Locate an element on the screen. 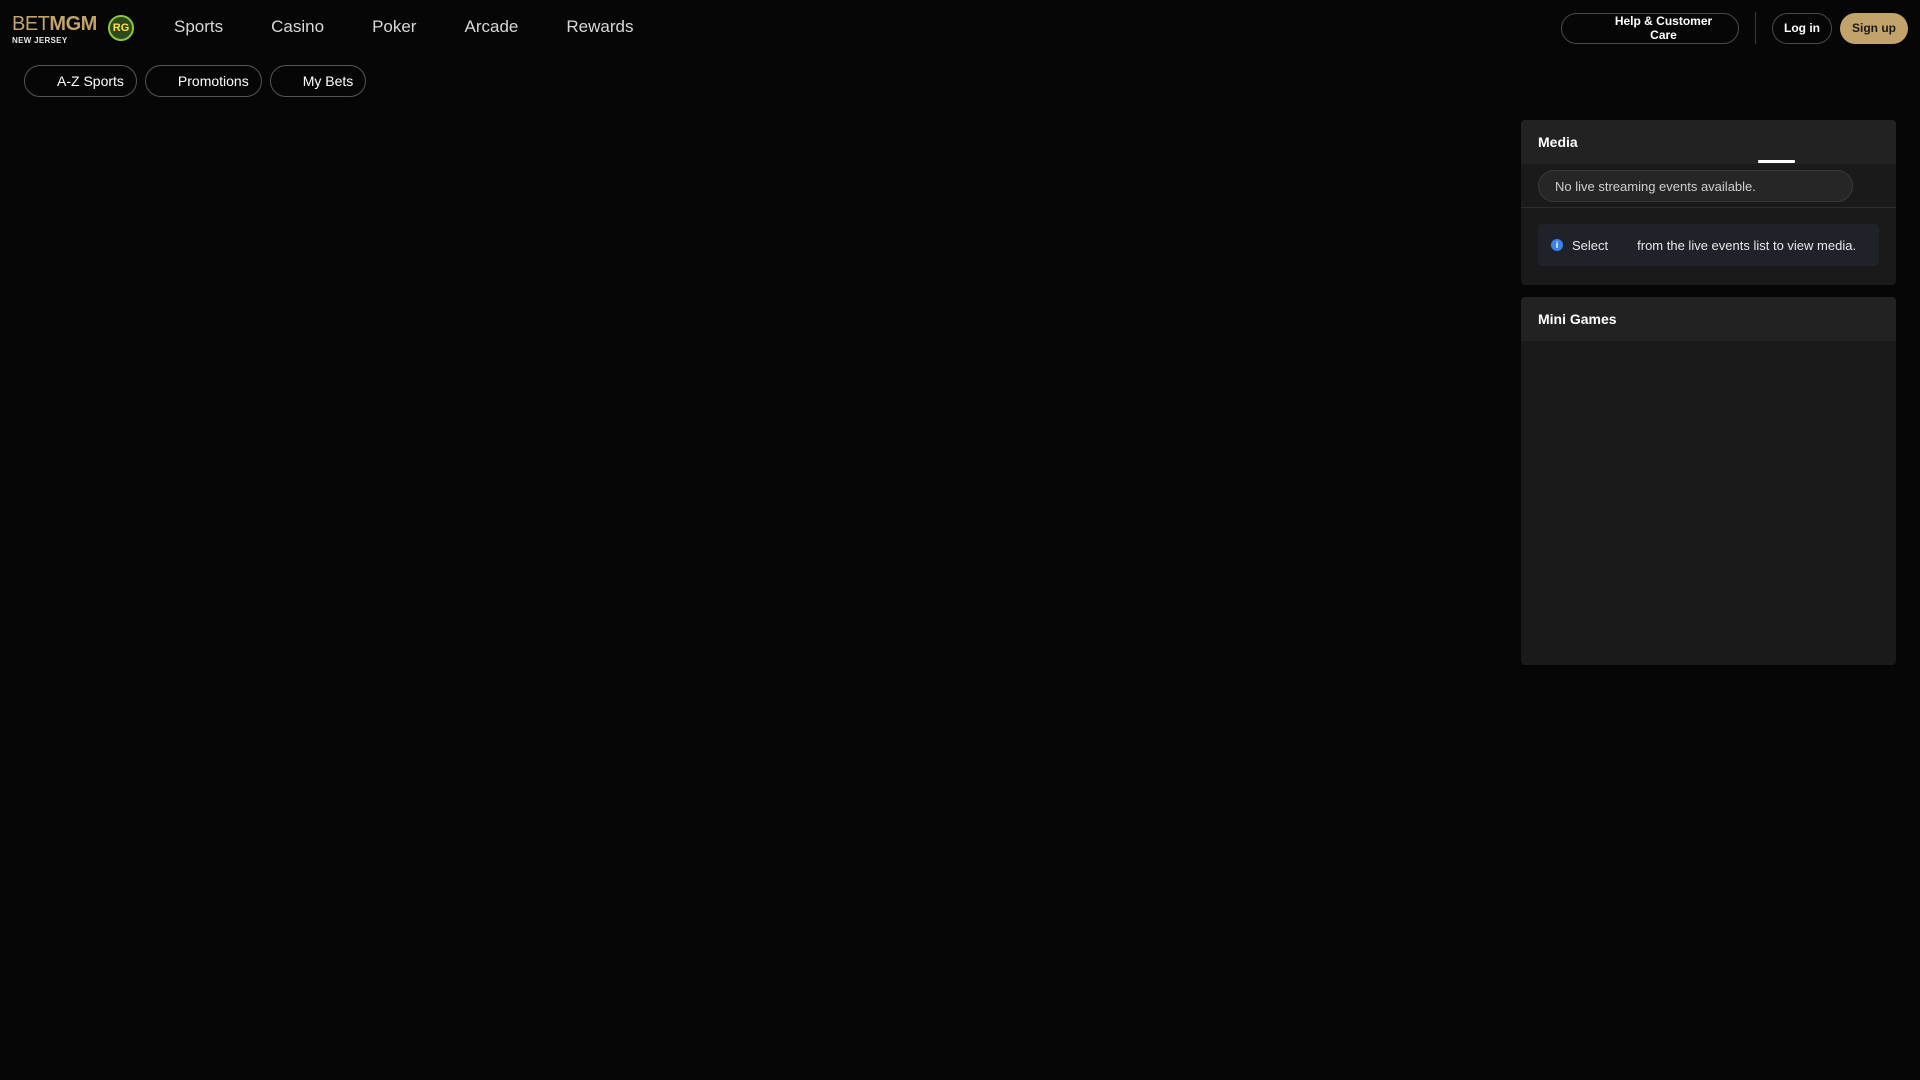 Image resolution: width=1920 pixels, height=1080 pixels. help-customer-care-button: Help & Customer Care is located at coordinates (1650, 28).